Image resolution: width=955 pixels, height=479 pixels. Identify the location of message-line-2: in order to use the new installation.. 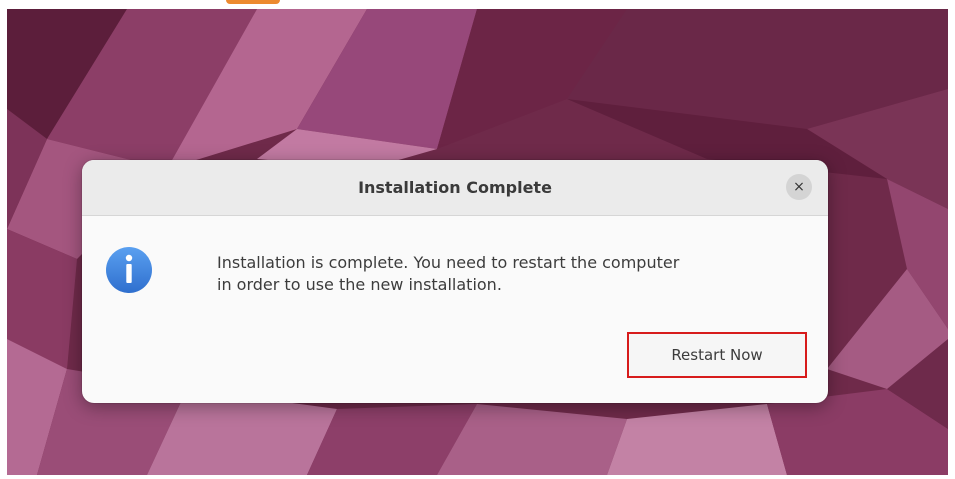
(359, 284).